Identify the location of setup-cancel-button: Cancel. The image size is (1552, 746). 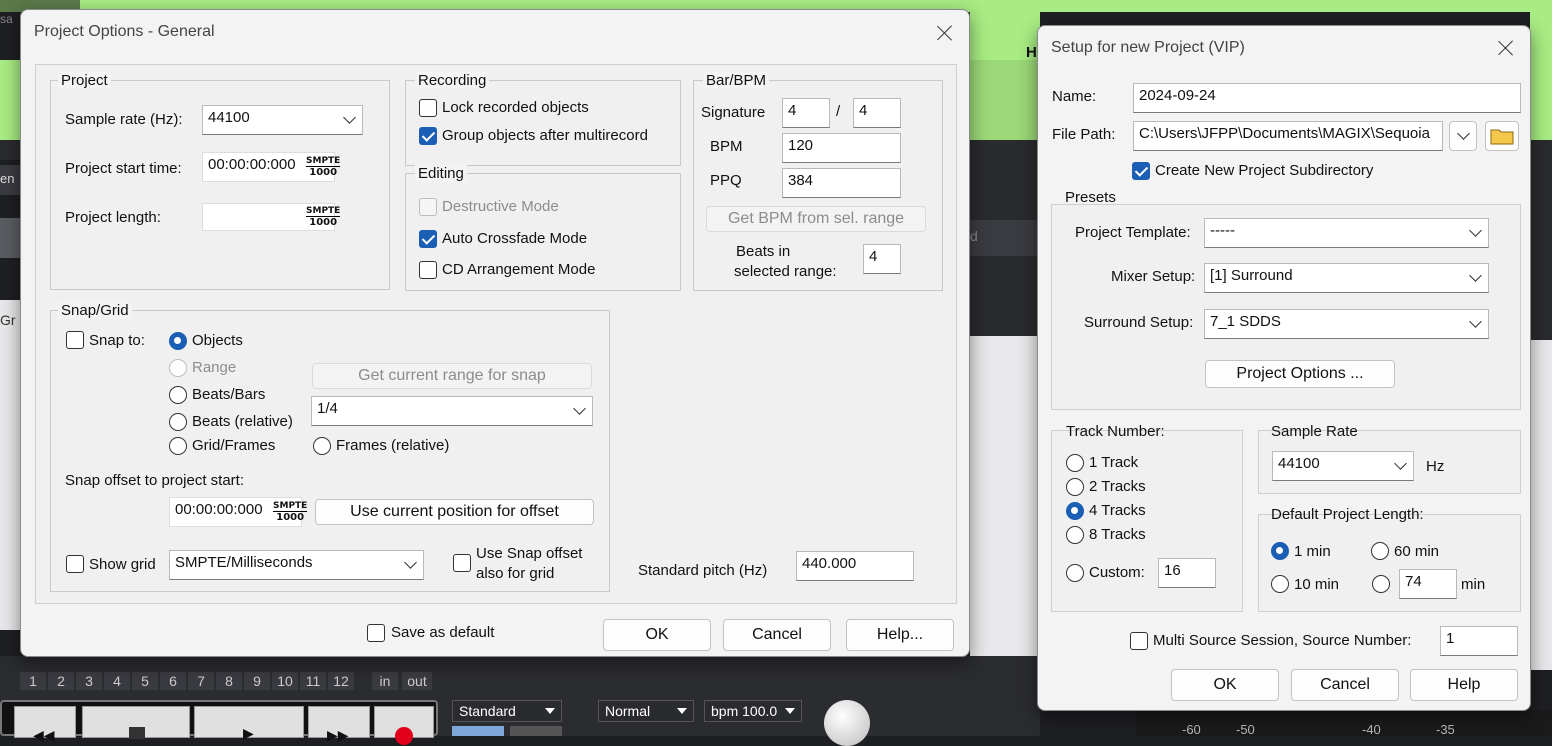
(1345, 685).